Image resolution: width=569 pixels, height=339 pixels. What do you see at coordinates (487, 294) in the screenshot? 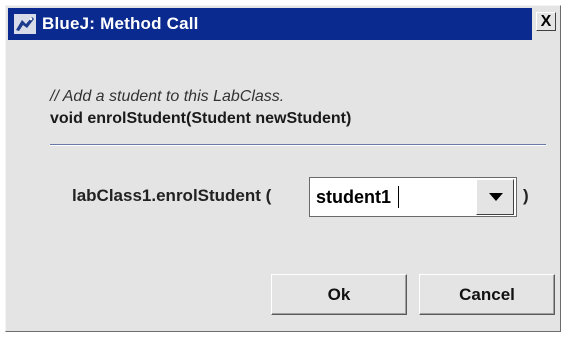
I see `cancel-button: Cancel` at bounding box center [487, 294].